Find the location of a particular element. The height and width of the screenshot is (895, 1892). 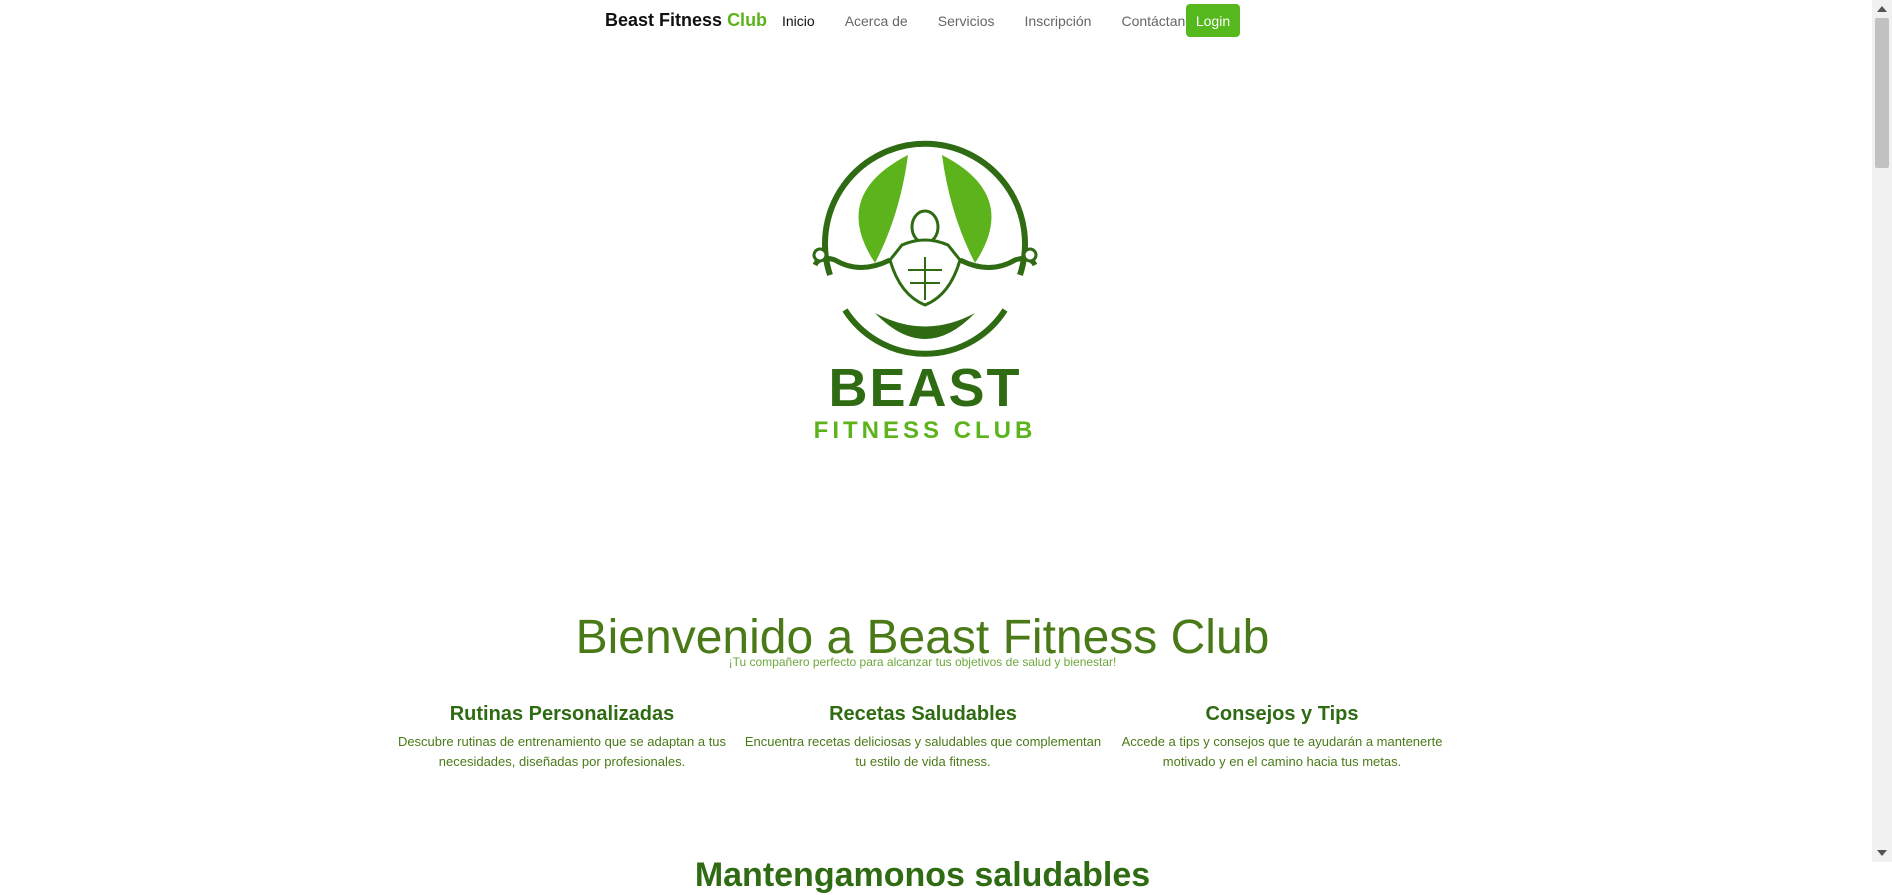

feature-title: Consejos y Tips is located at coordinates (1282, 714).